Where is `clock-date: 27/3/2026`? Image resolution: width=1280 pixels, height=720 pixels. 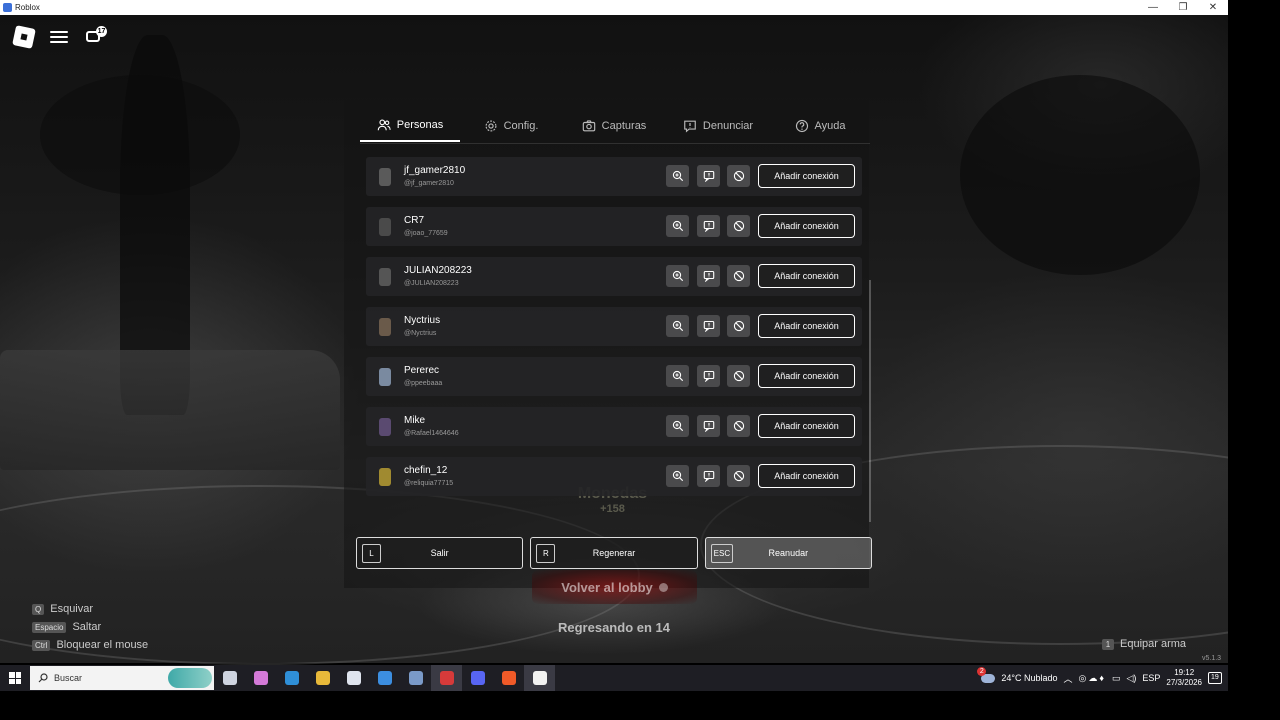
clock-date: 27/3/2026 is located at coordinates (1184, 682).